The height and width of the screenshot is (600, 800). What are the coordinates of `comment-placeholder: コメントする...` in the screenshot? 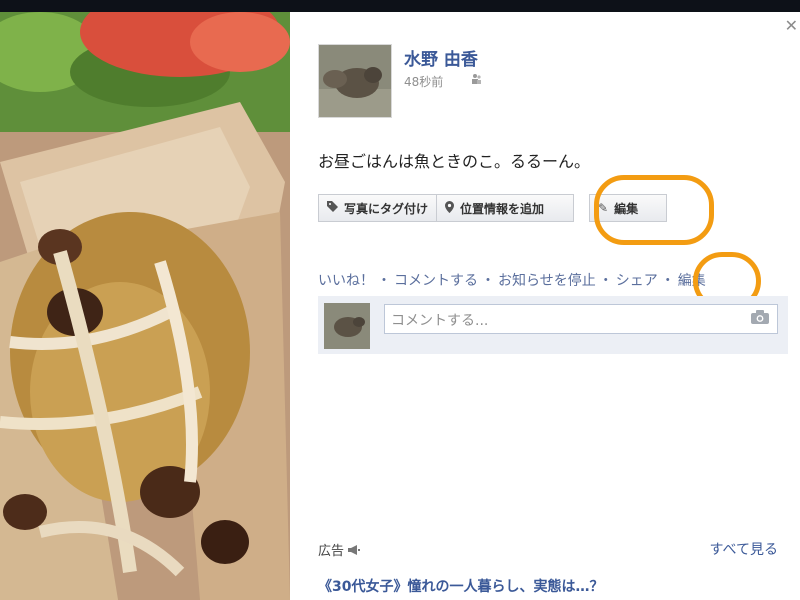 It's located at (440, 321).